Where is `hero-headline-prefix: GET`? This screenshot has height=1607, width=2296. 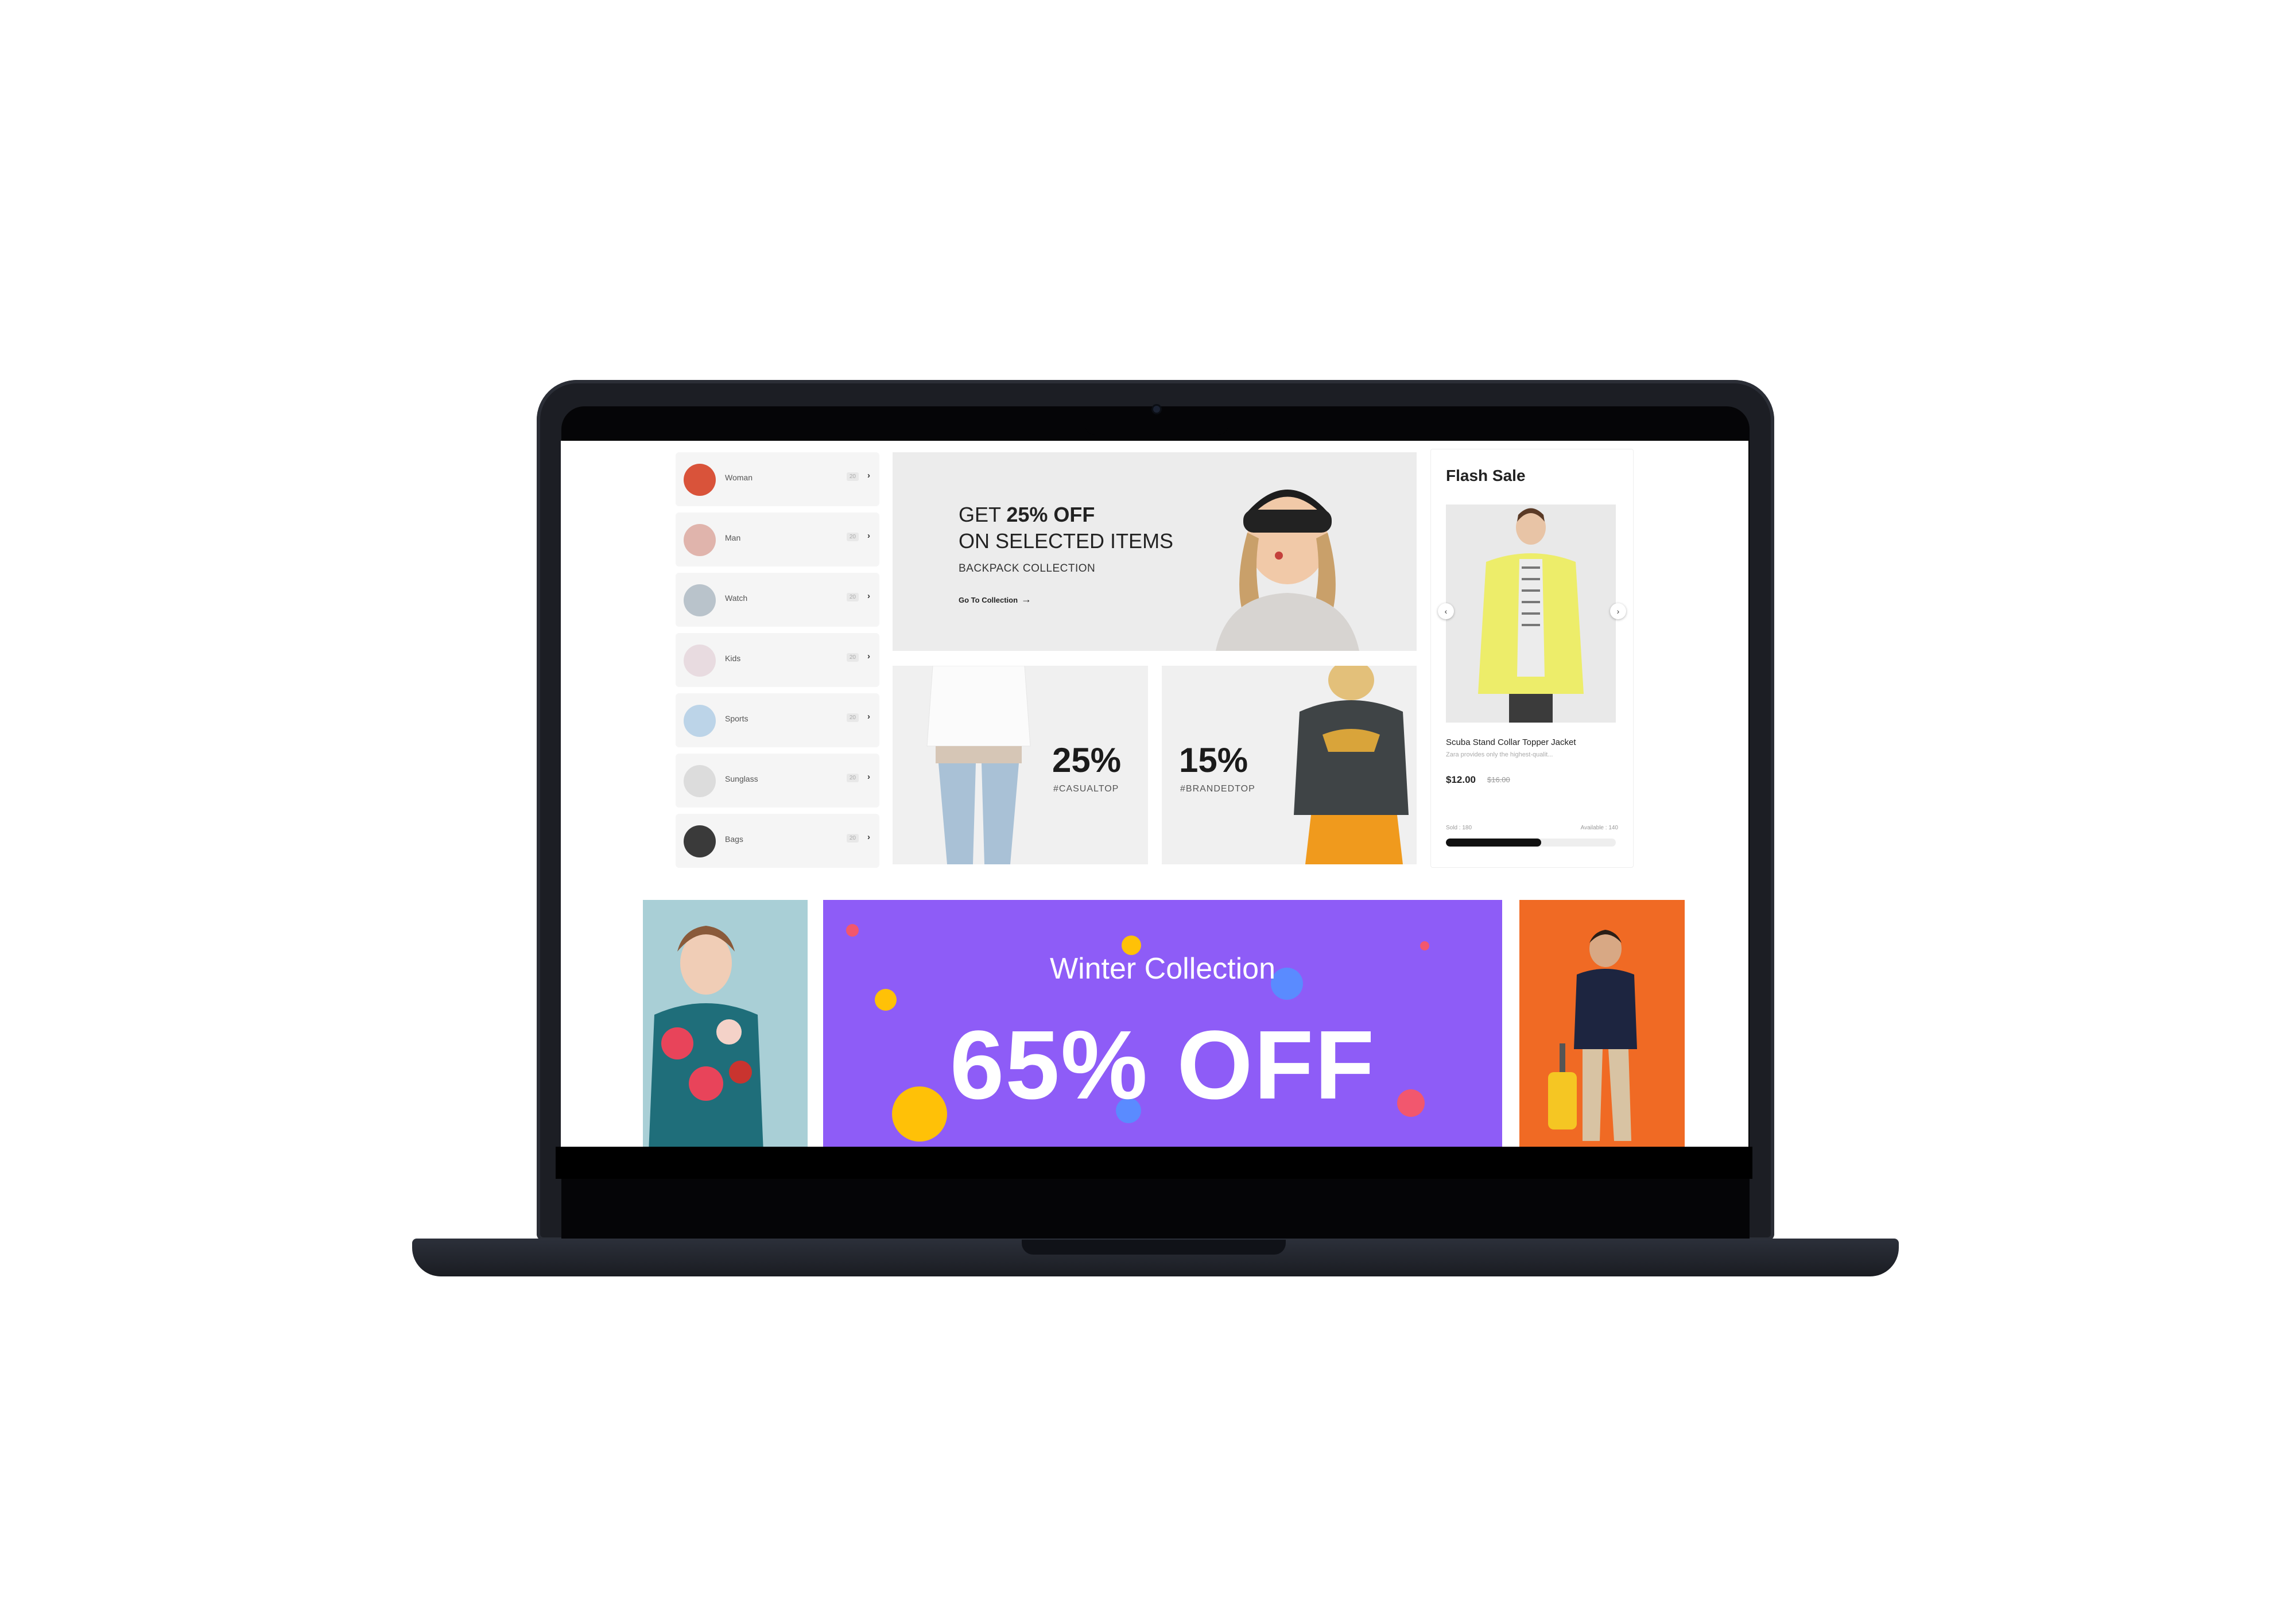
hero-headline-prefix: GET is located at coordinates (980, 514).